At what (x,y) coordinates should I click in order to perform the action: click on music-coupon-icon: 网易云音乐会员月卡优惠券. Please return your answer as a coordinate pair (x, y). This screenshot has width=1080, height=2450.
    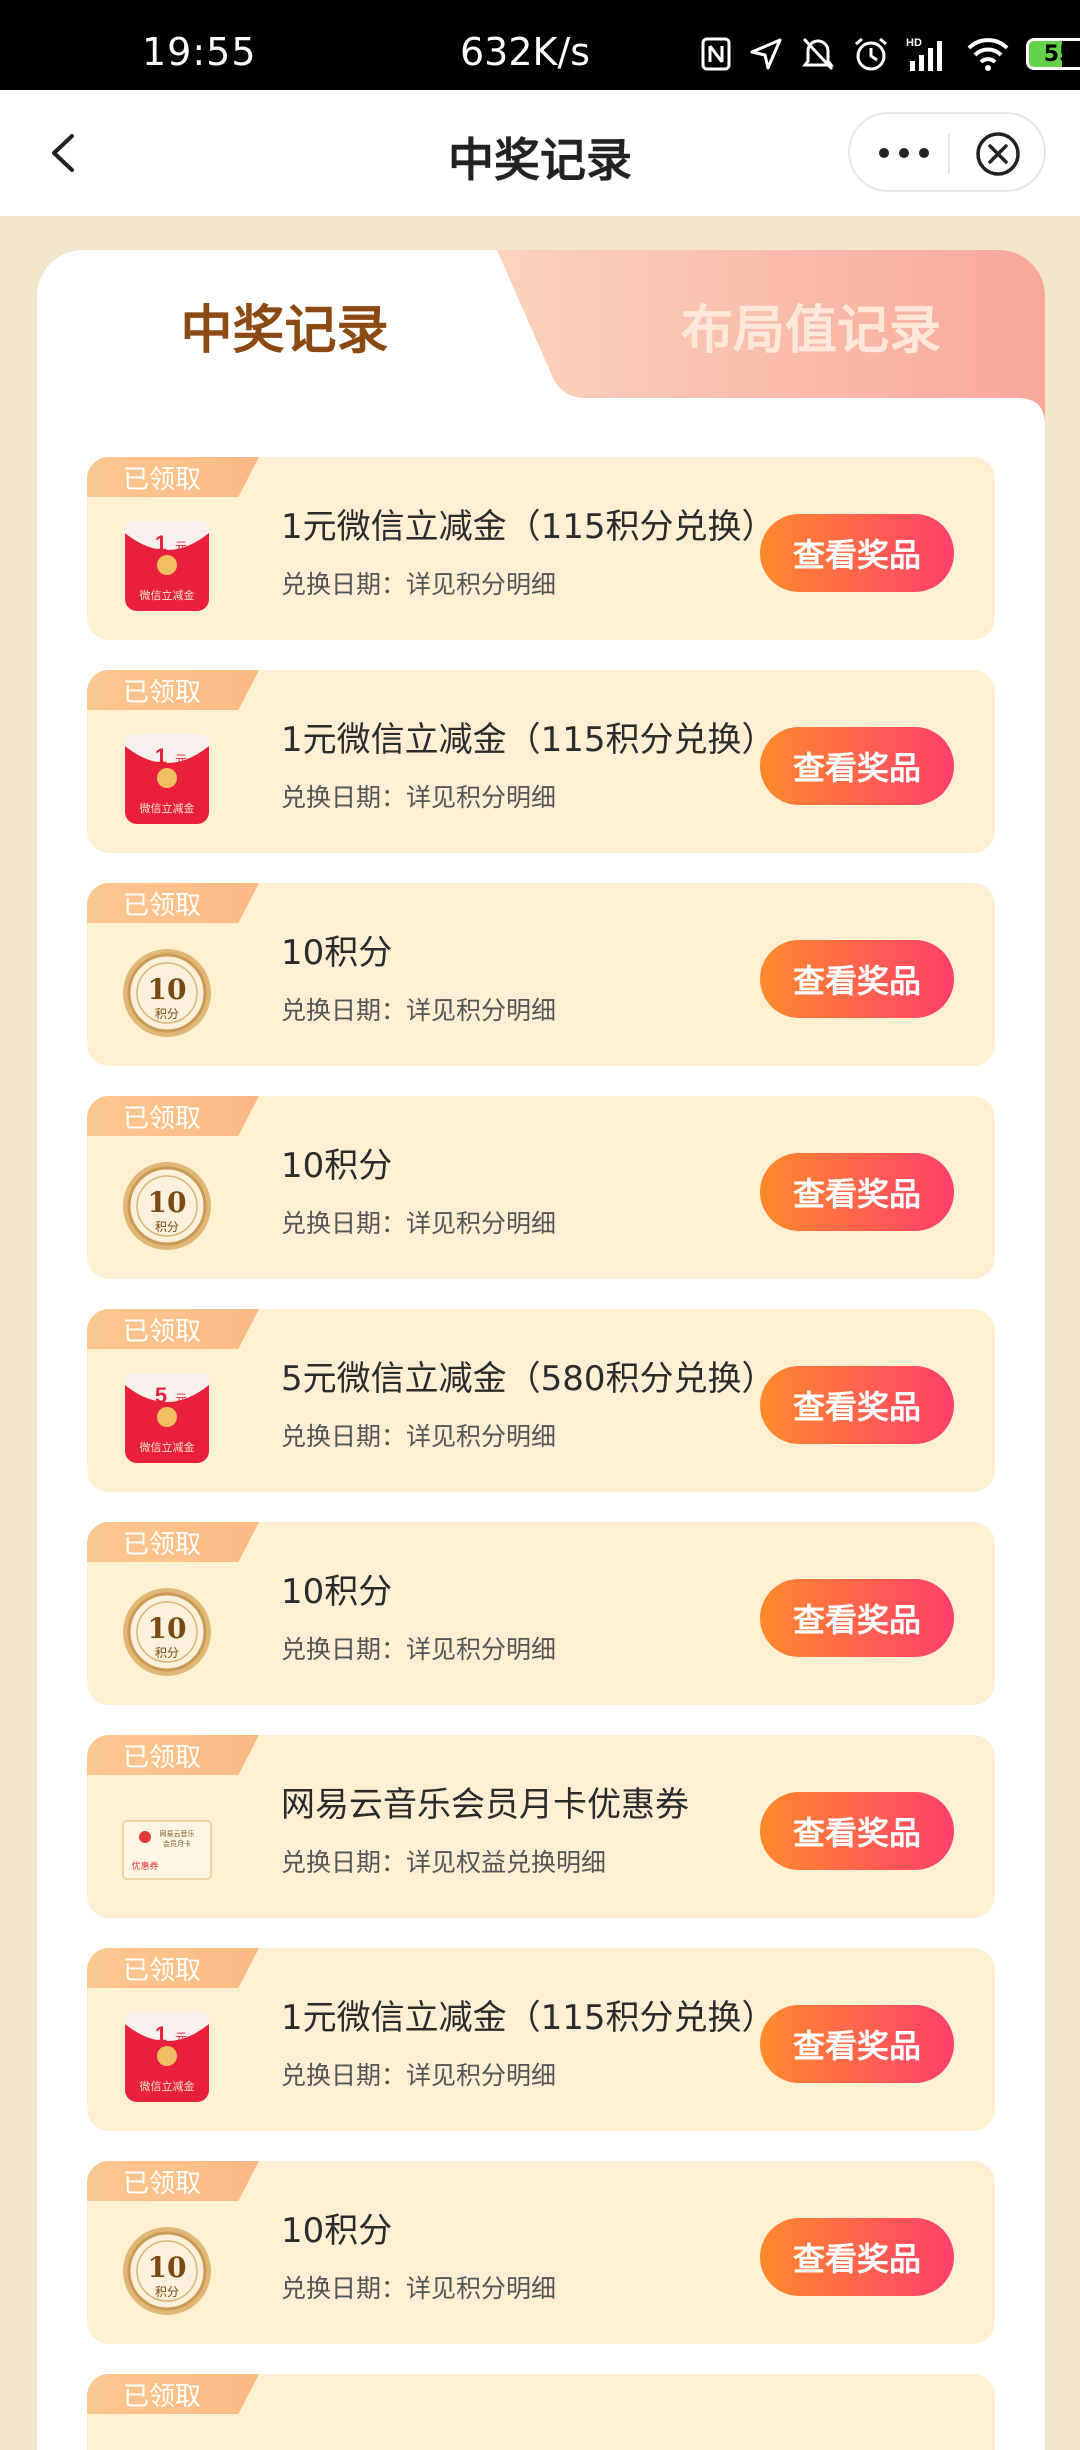
    Looking at the image, I should click on (167, 1850).